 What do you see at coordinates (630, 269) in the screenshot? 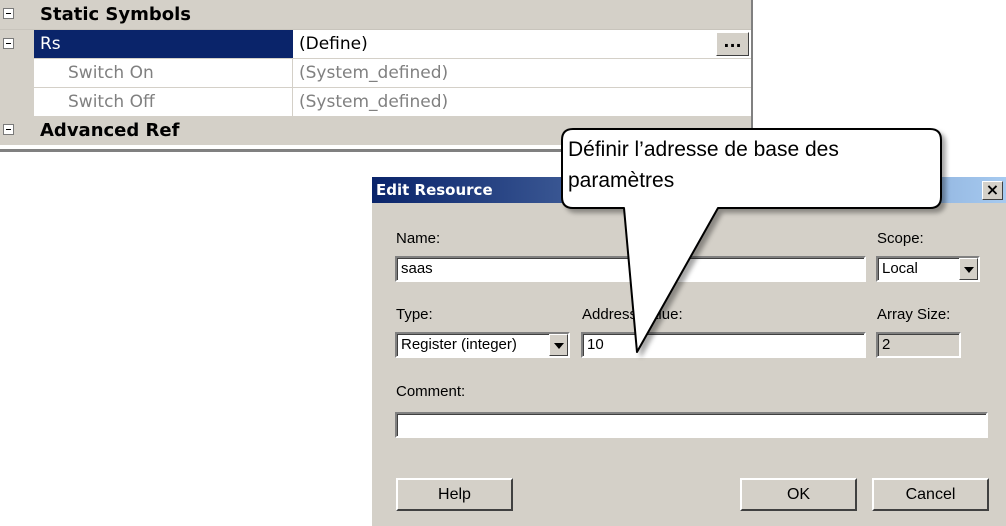
I see `name-input: saas` at bounding box center [630, 269].